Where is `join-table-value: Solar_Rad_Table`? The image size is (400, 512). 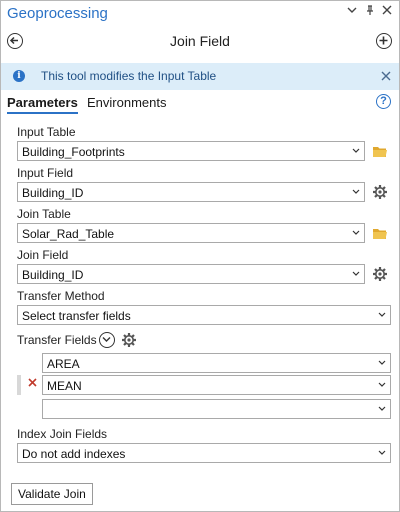 join-table-value: Solar_Rad_Table is located at coordinates (68, 234).